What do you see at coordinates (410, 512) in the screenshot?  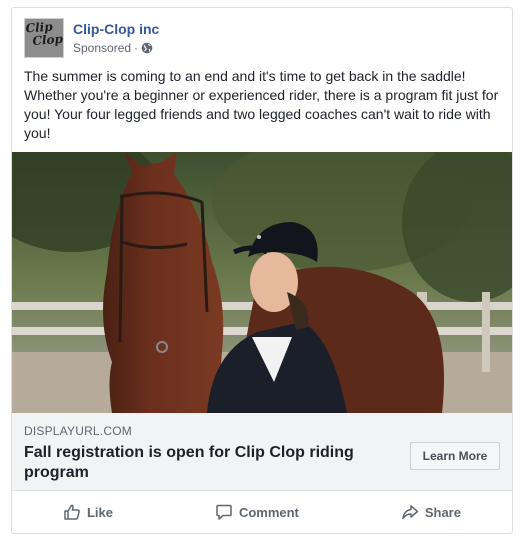 I see `share-arrow-icon` at bounding box center [410, 512].